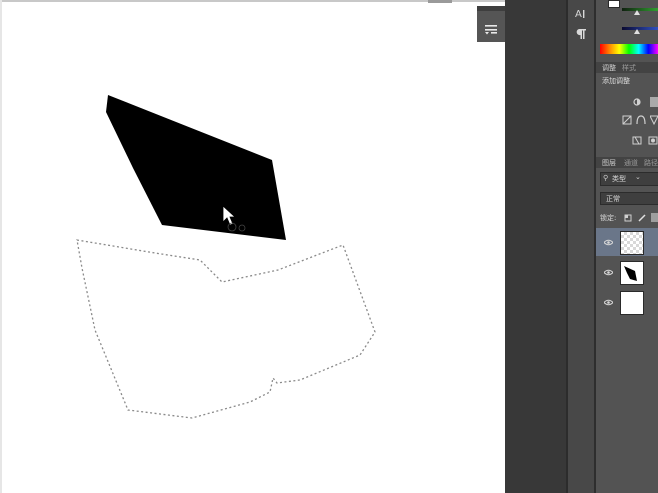 The width and height of the screenshot is (658, 493). Describe the element at coordinates (536, 246) in the screenshot. I see `workspace-gutter` at that location.